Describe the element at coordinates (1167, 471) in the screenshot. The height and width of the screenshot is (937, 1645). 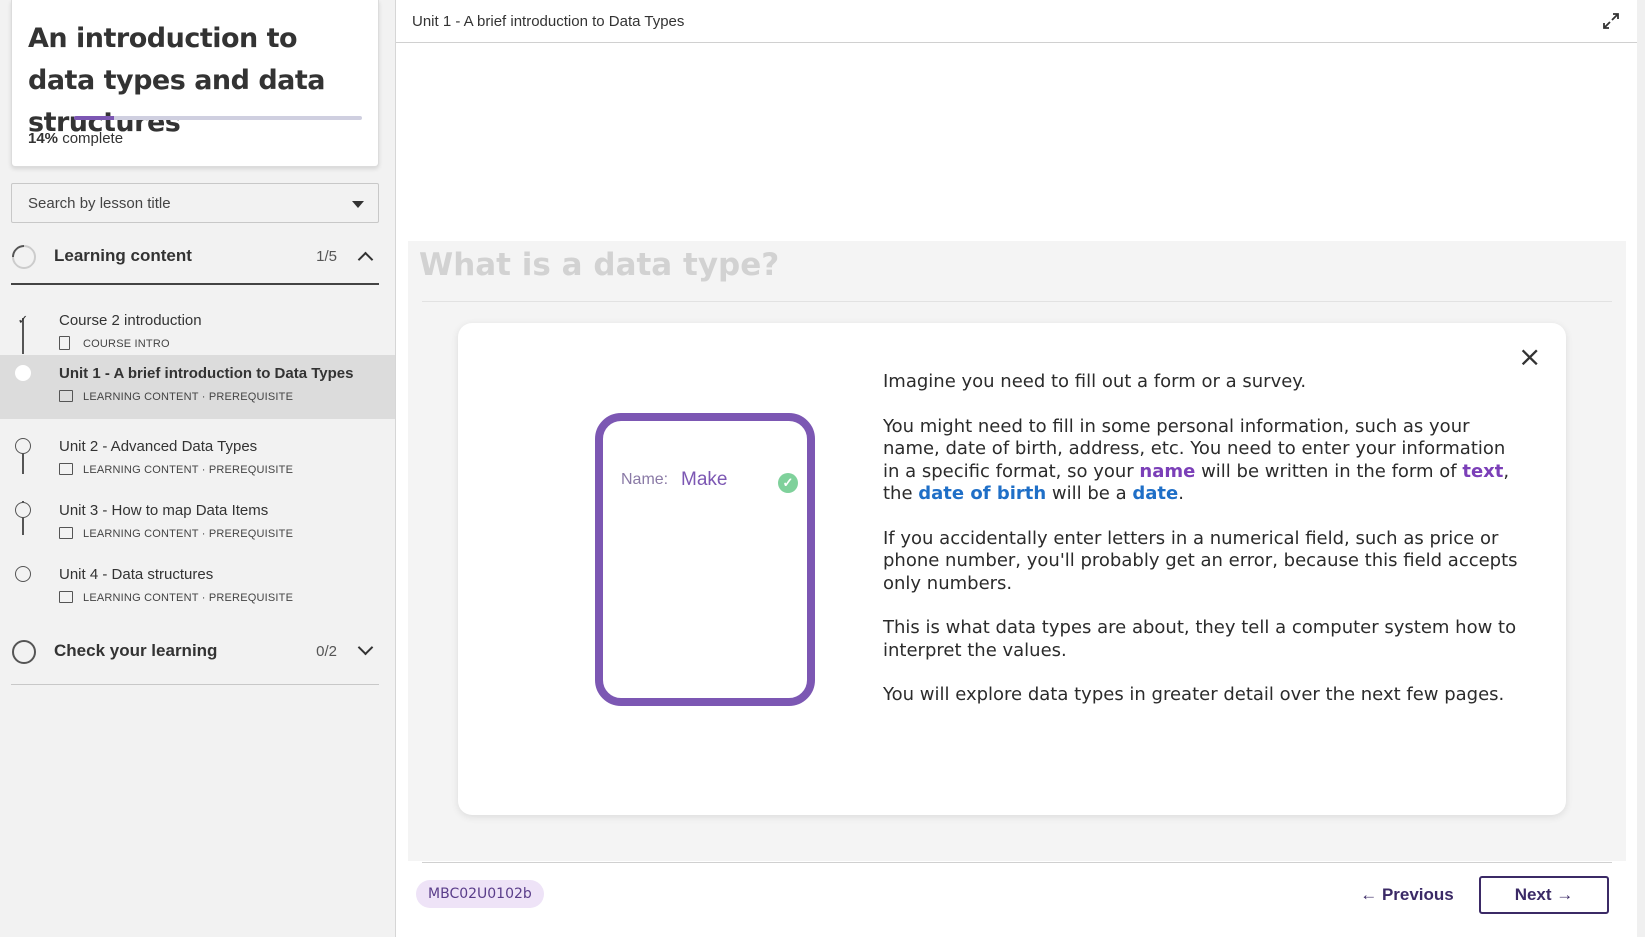
I see `highlight-name: name` at that location.